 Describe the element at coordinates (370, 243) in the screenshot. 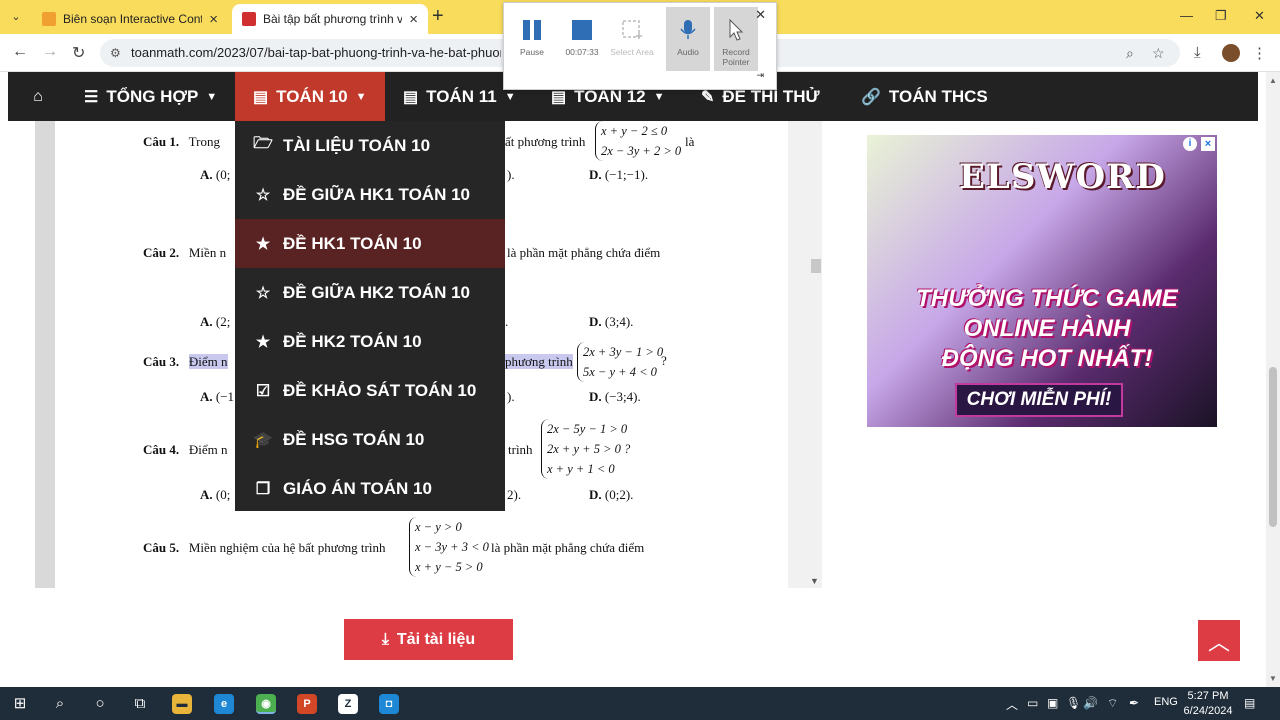

I see `dropdown-item-de-hk1: ★ ĐỀ HK1 TOÁN 10` at that location.